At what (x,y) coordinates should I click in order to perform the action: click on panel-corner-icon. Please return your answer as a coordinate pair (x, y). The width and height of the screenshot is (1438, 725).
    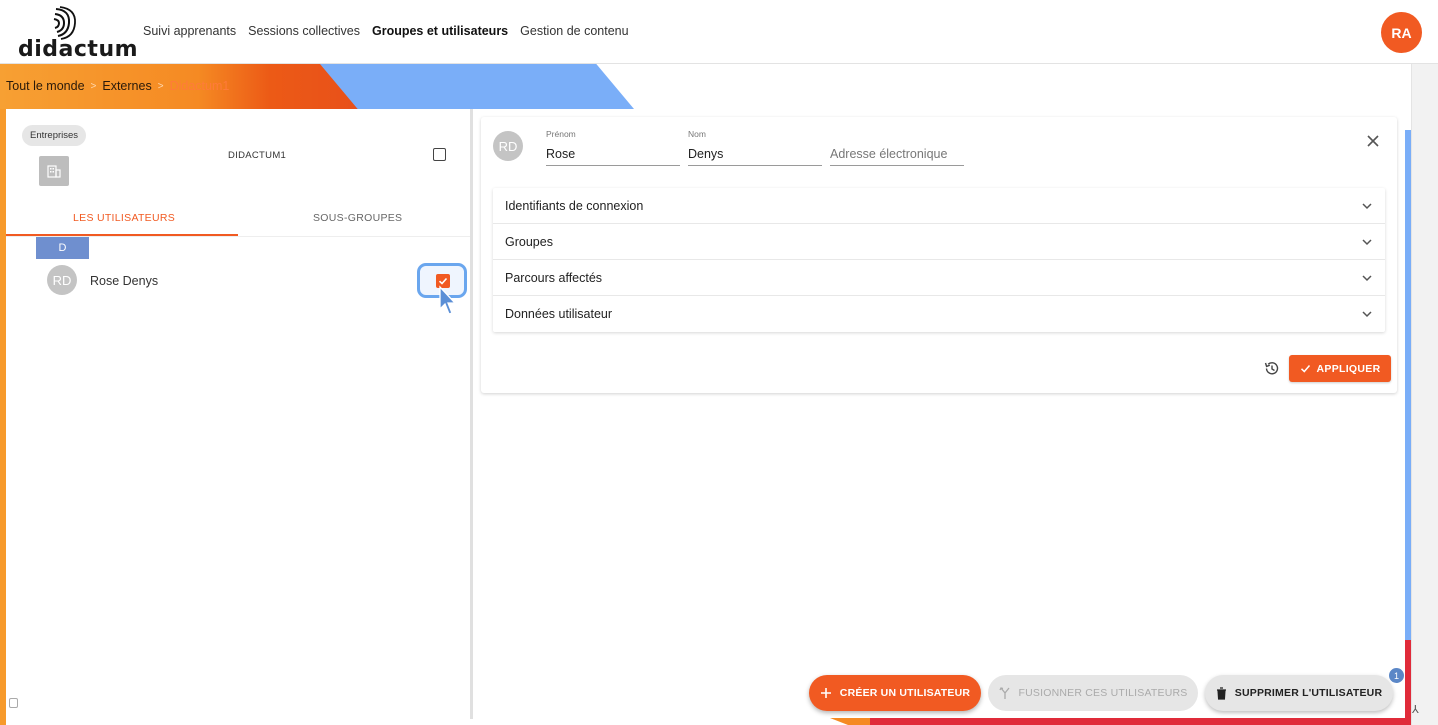
    Looking at the image, I should click on (13, 703).